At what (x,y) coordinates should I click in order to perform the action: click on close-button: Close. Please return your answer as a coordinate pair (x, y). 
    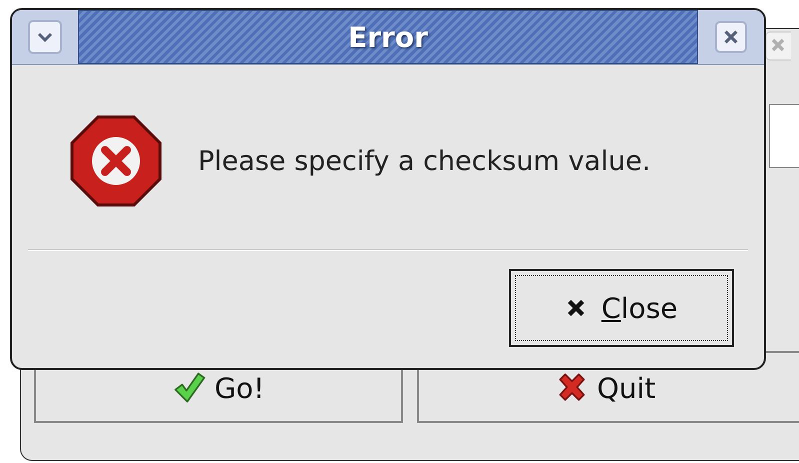
    Looking at the image, I should click on (621, 308).